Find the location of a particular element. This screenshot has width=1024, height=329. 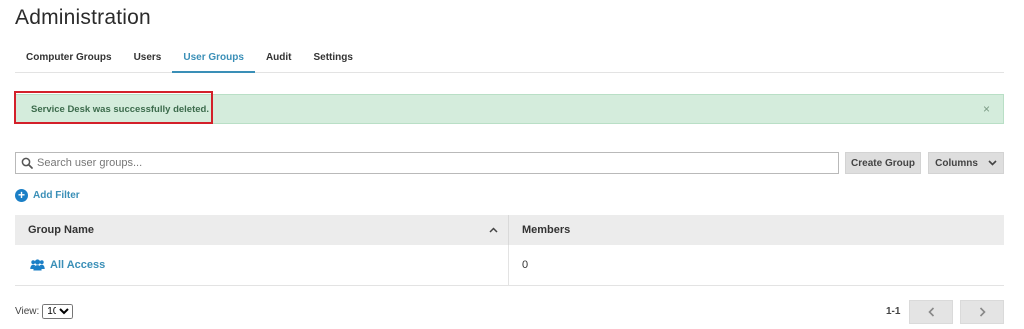

add-filter-button: + Add Filter is located at coordinates (47, 195).